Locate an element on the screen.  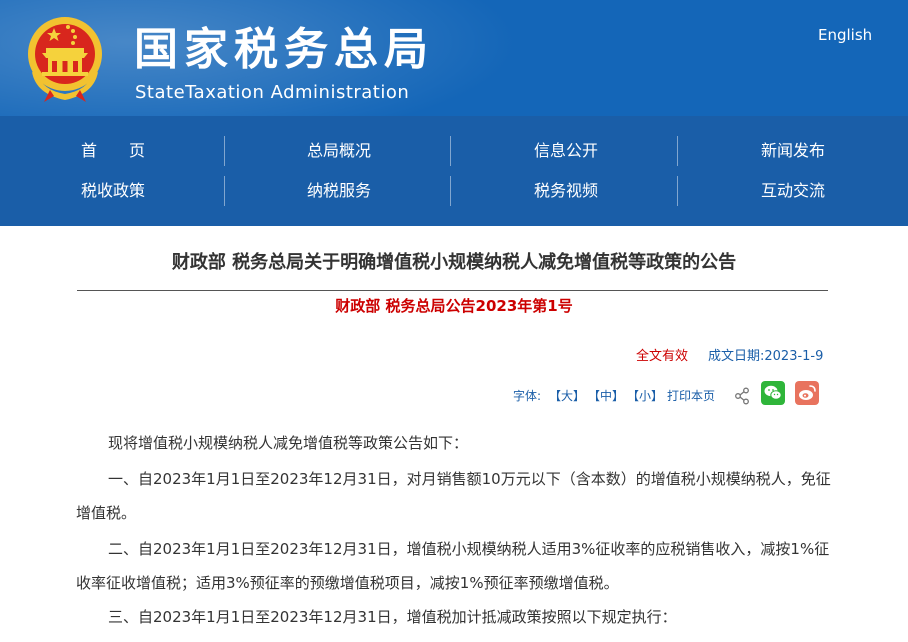
weibo-icon is located at coordinates (807, 393).